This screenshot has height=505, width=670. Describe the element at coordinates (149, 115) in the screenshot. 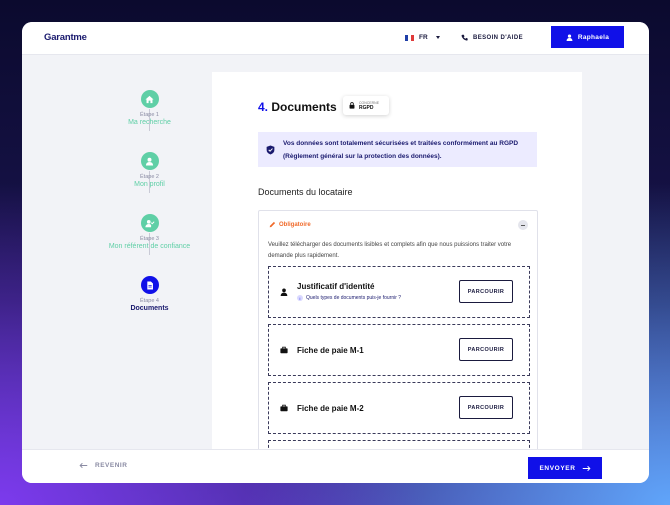

I see `step-number: Étape 1` at that location.